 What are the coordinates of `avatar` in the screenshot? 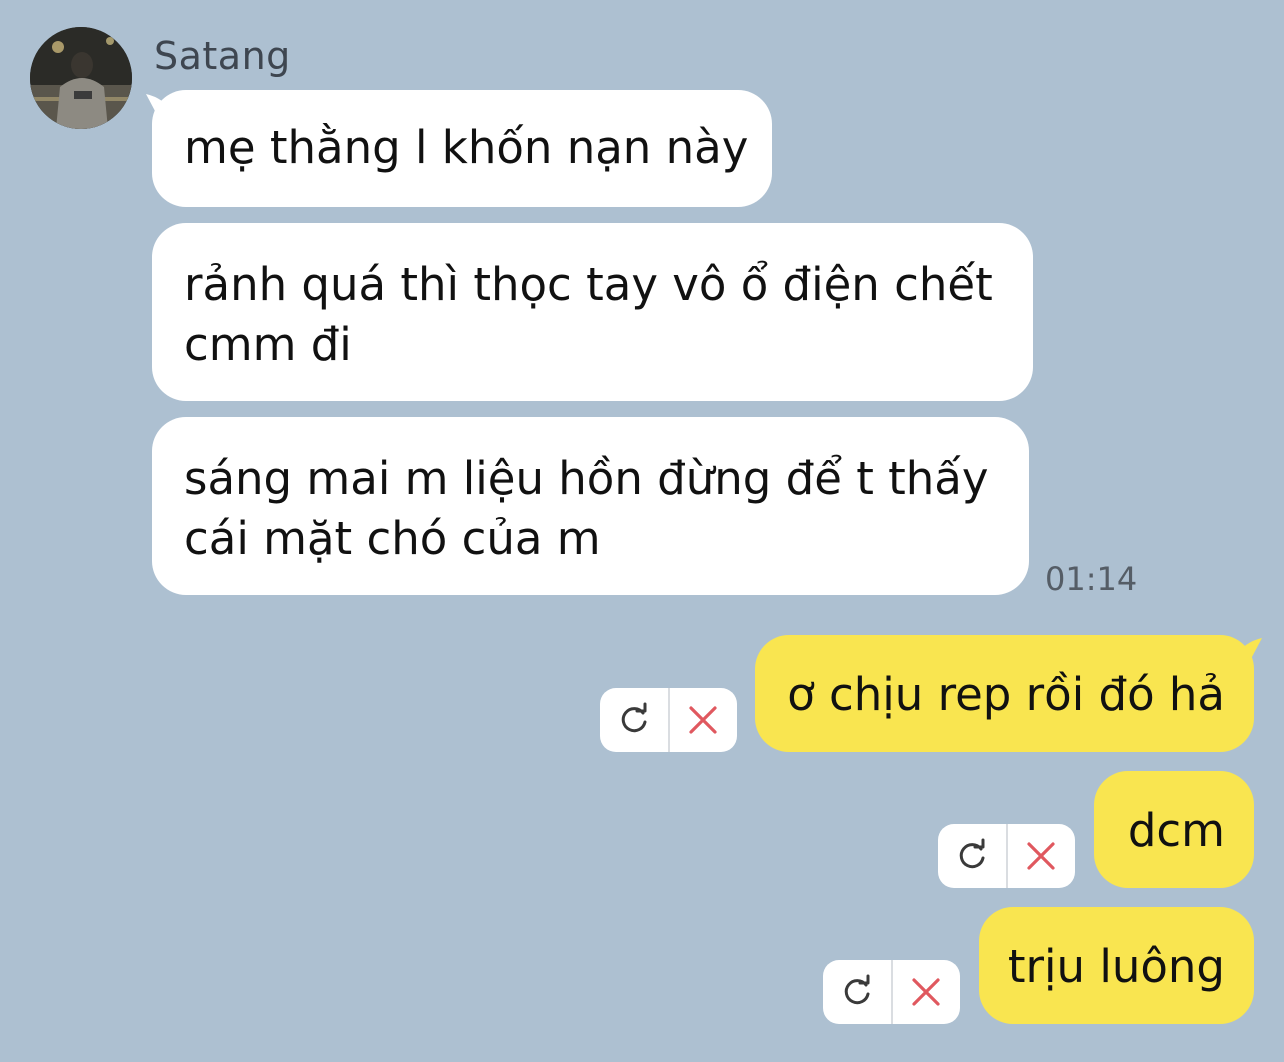 It's located at (81, 78).